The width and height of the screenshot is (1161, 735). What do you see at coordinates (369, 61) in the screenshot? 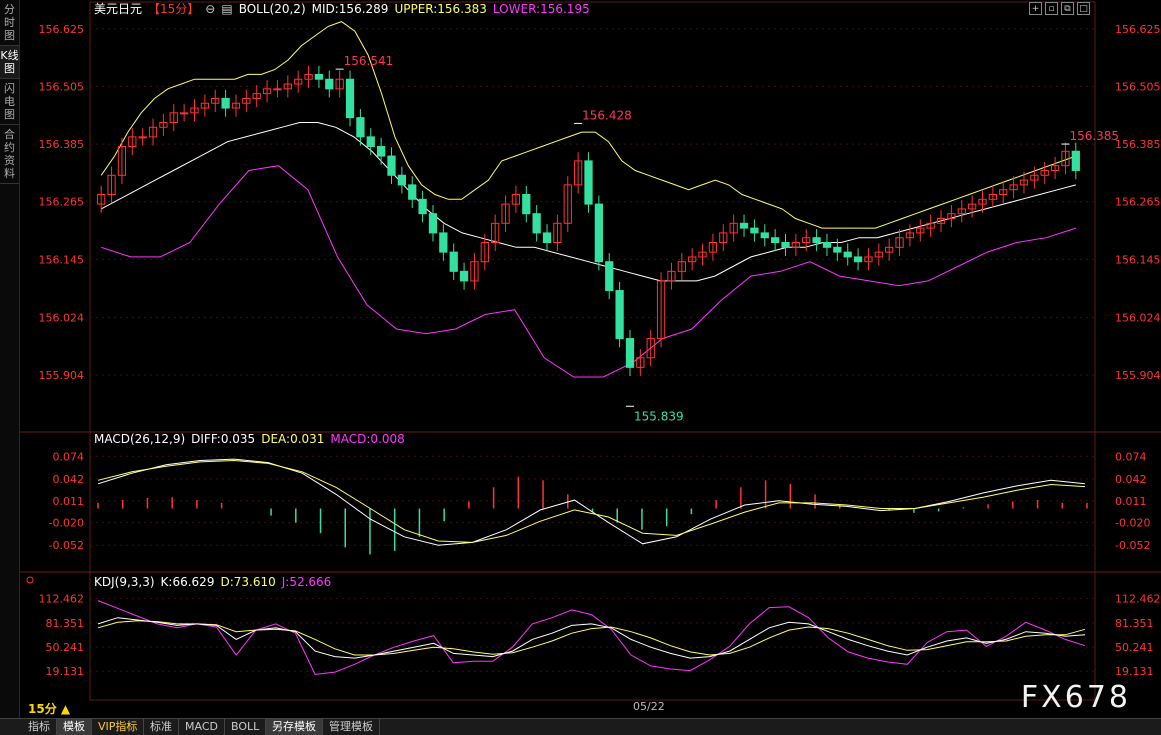
I see `price-annotation: 156.541` at bounding box center [369, 61].